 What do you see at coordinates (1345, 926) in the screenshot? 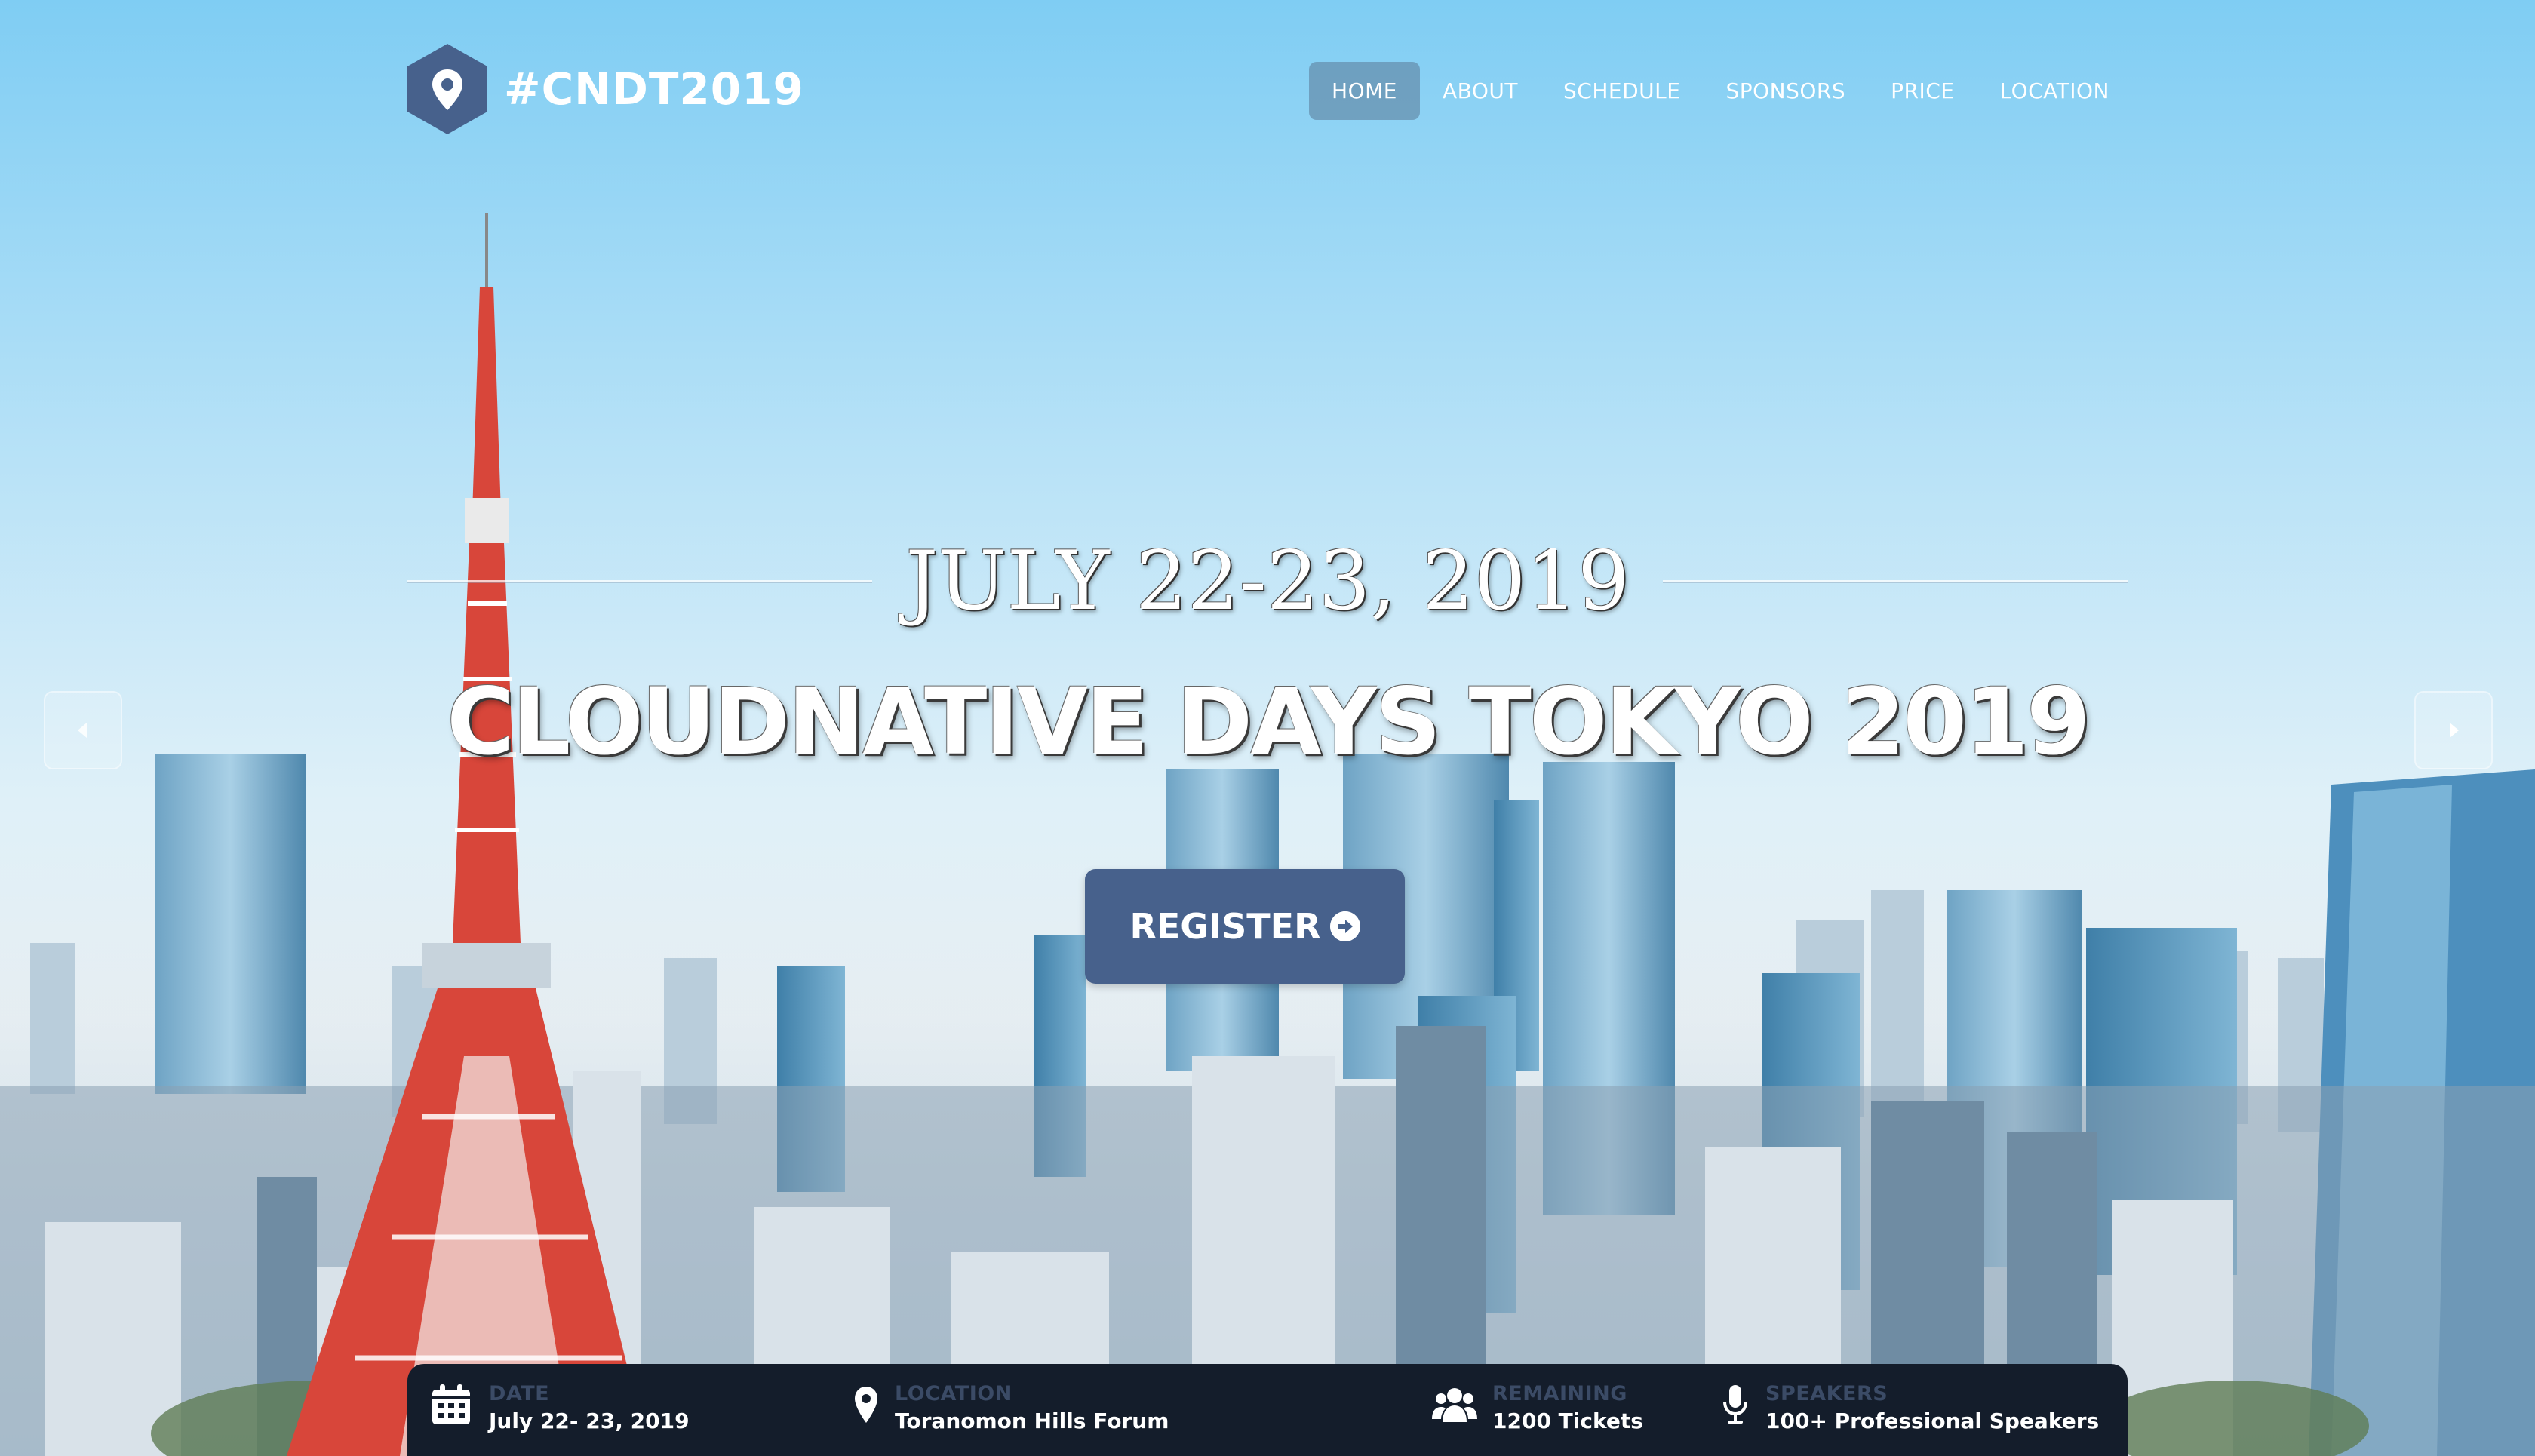
I see `arrow-circle-right-icon` at bounding box center [1345, 926].